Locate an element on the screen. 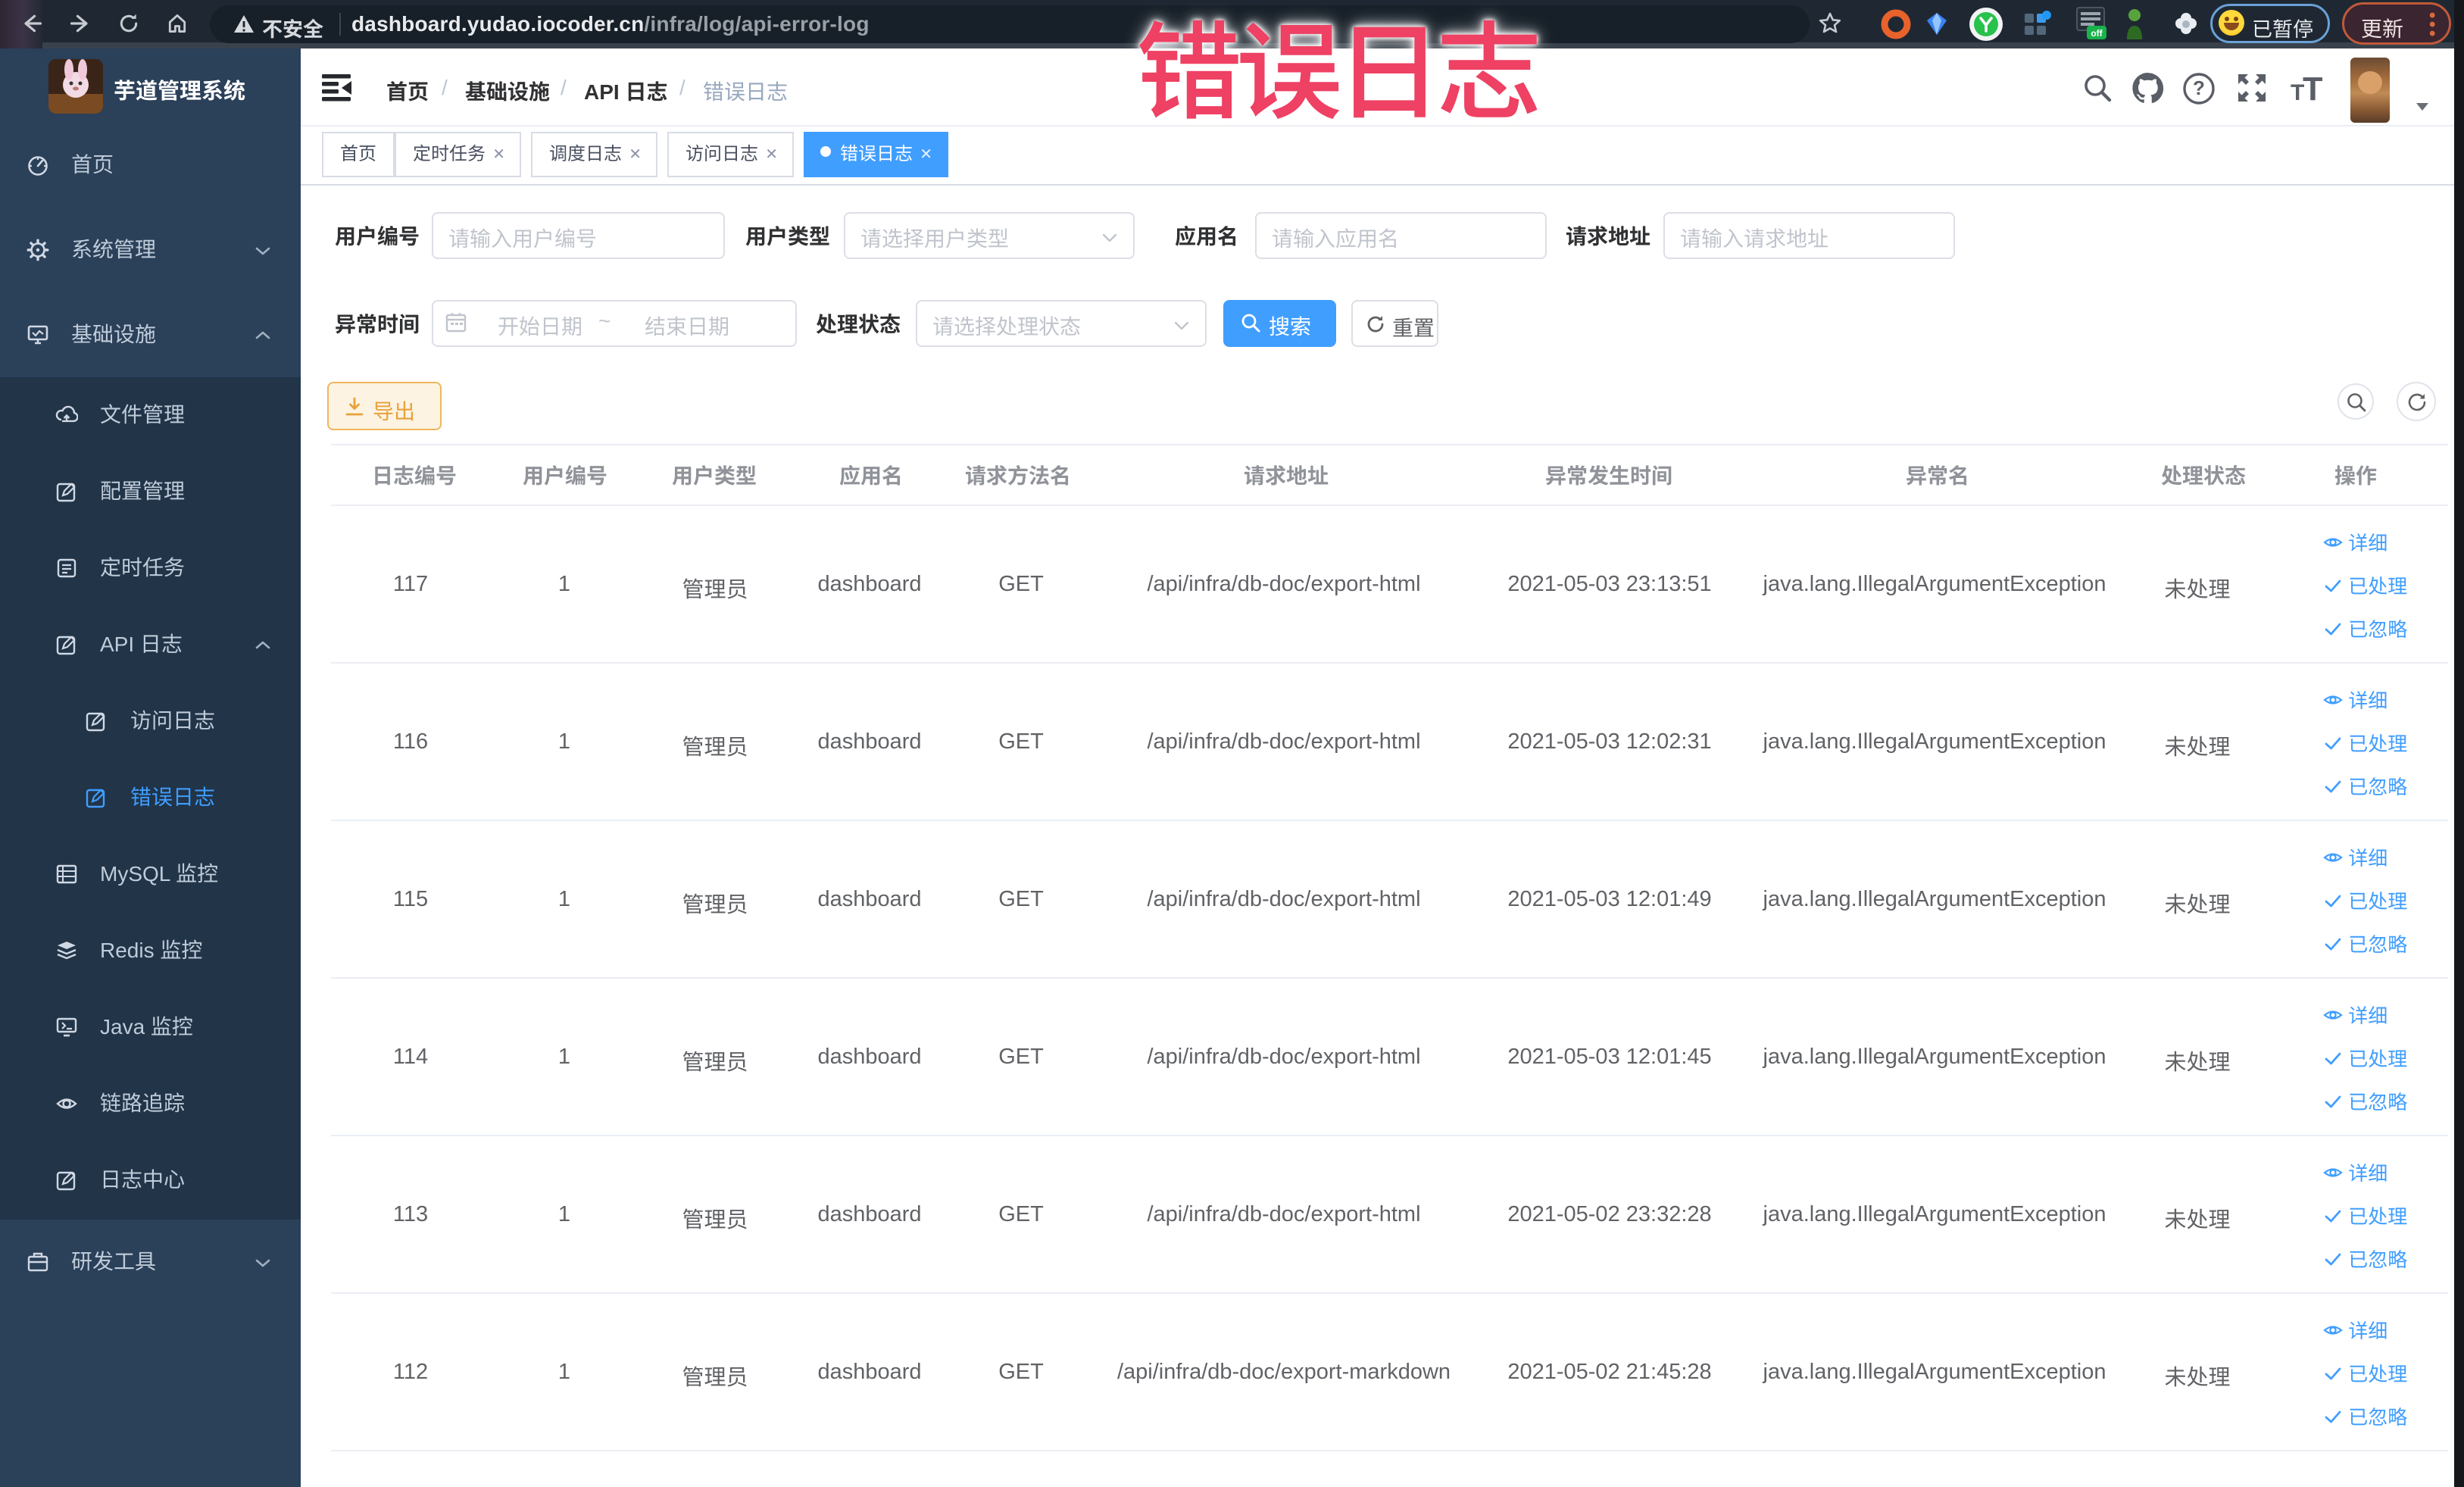 Image resolution: width=2464 pixels, height=1487 pixels. svg-text: T is located at coordinates (2312, 88).